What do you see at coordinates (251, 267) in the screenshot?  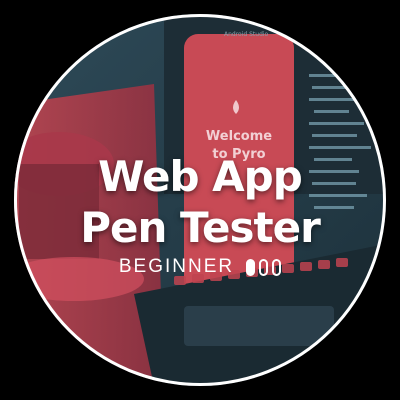 I see `level-pill-filled` at bounding box center [251, 267].